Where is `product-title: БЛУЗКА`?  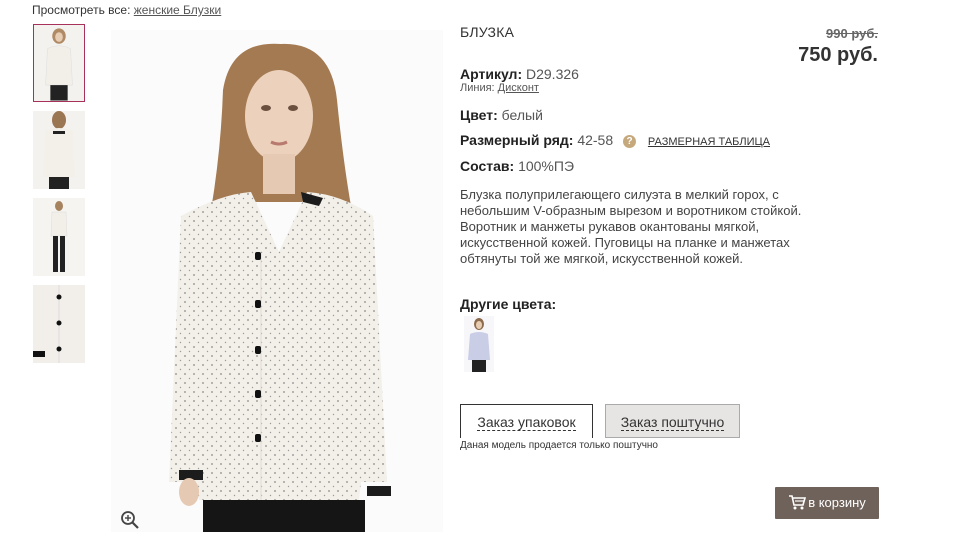 product-title: БЛУЗКА is located at coordinates (487, 32).